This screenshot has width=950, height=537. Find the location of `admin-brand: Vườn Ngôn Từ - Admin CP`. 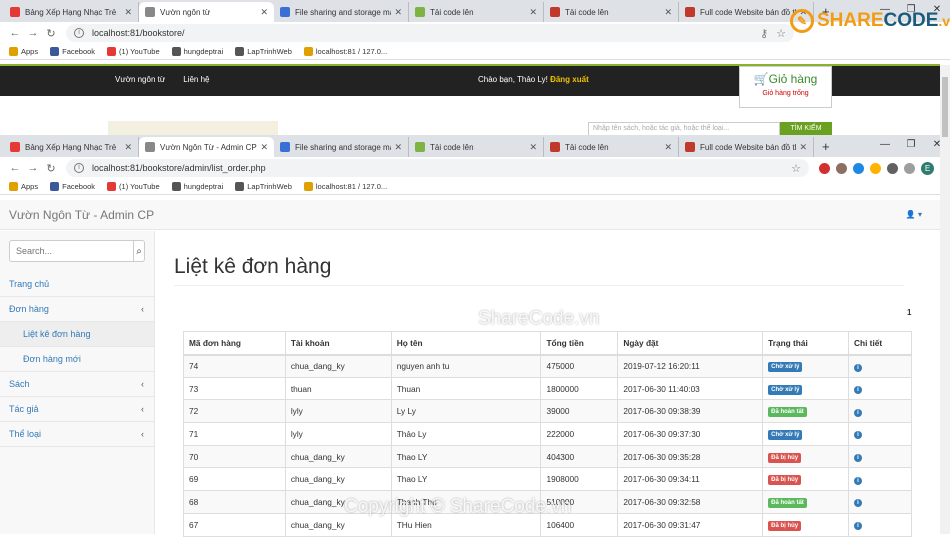

admin-brand: Vườn Ngôn Từ - Admin CP is located at coordinates (81, 215).